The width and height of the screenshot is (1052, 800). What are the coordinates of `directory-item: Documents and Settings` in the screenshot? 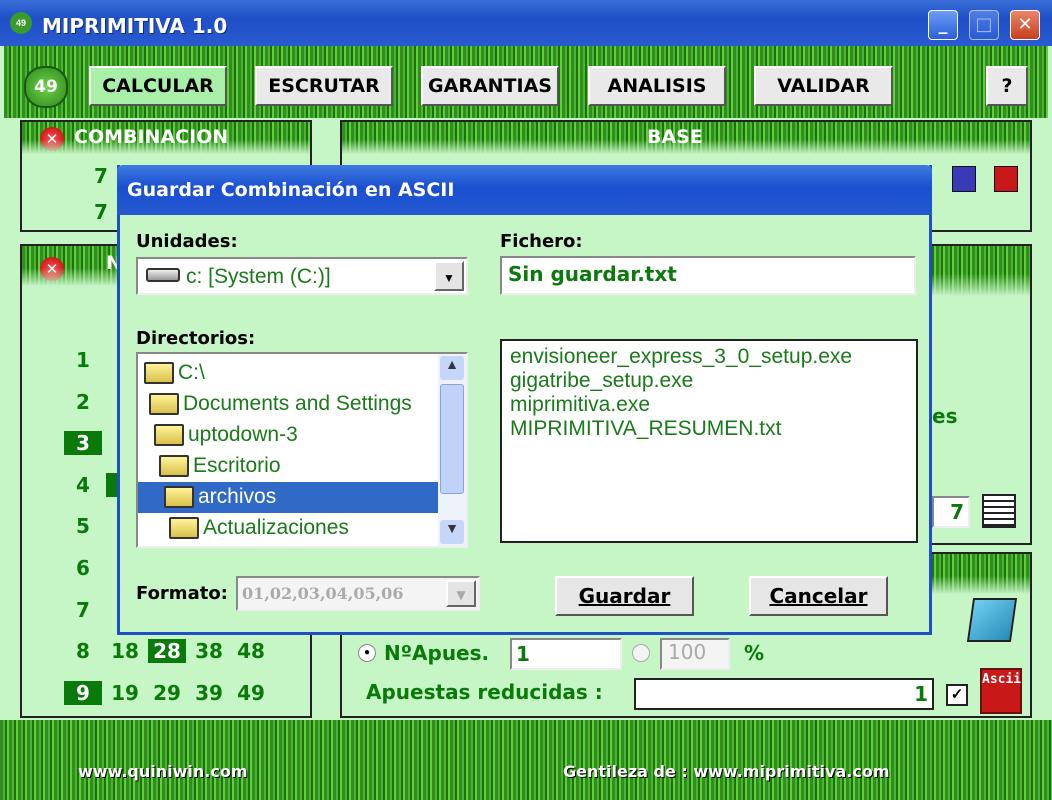 It's located at (288, 404).